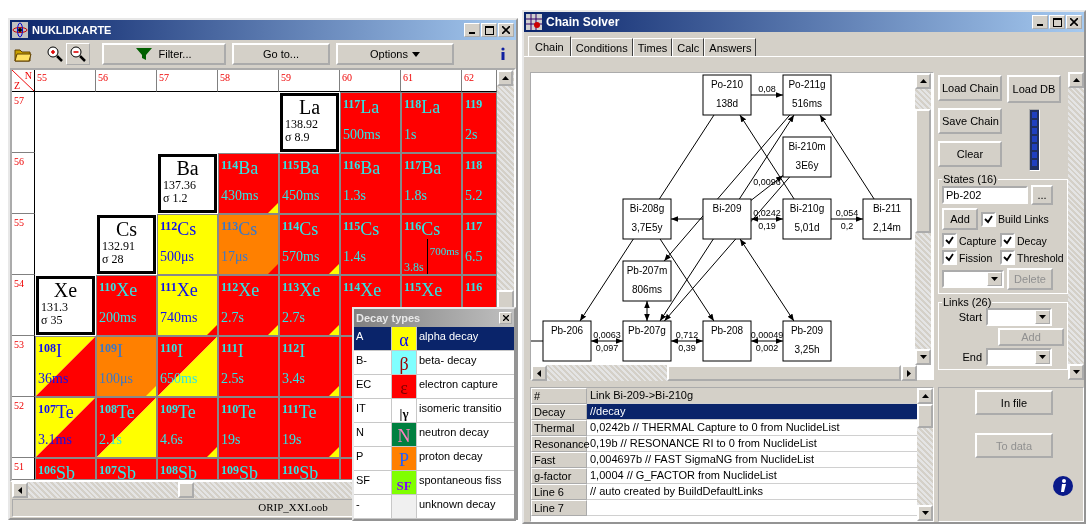 The height and width of the screenshot is (525, 1086). I want to click on element-cell: Xe 131.3 σ 35, so click(65, 305).